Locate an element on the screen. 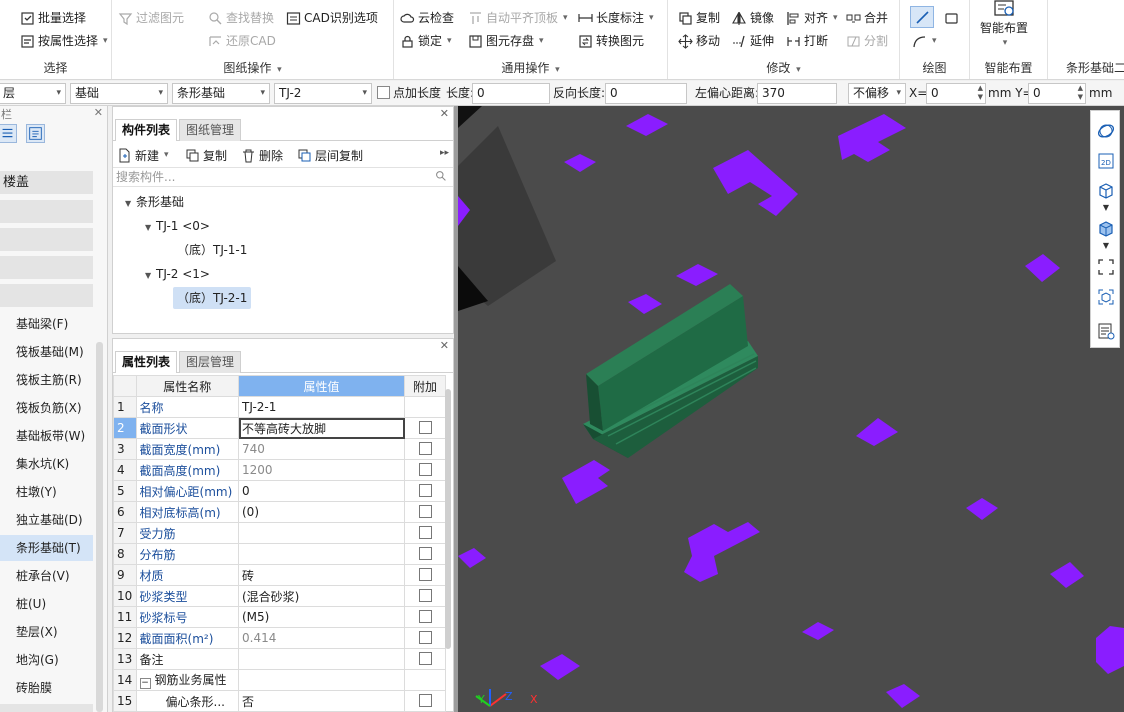  orbit-button is located at coordinates (1106, 131).